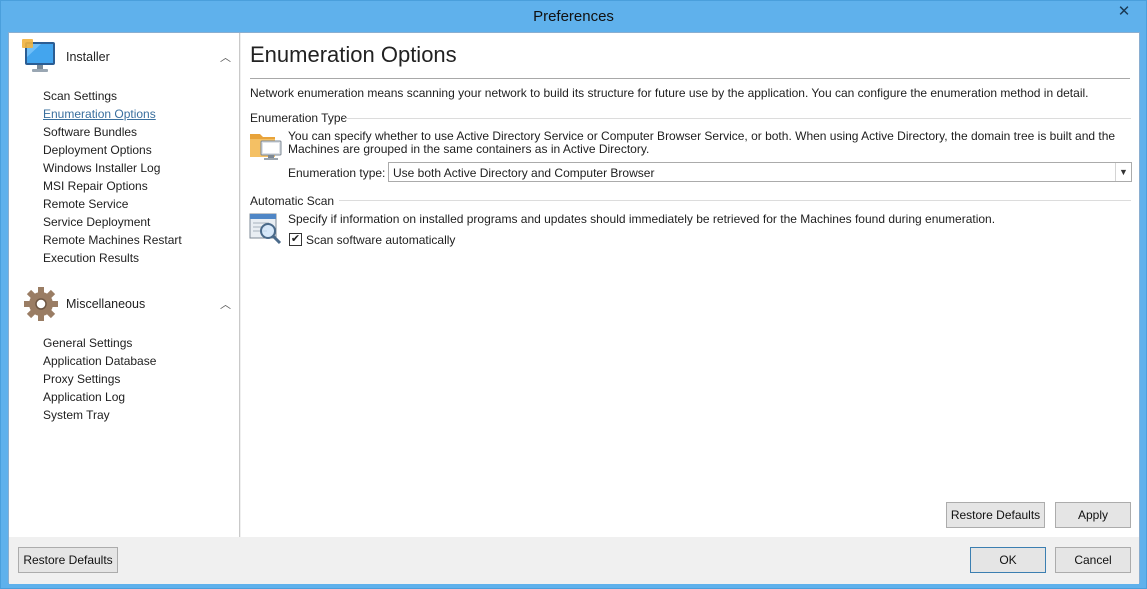 Image resolution: width=1147 pixels, height=589 pixels. I want to click on sidebar-item-system-tray: System Tray, so click(99, 415).